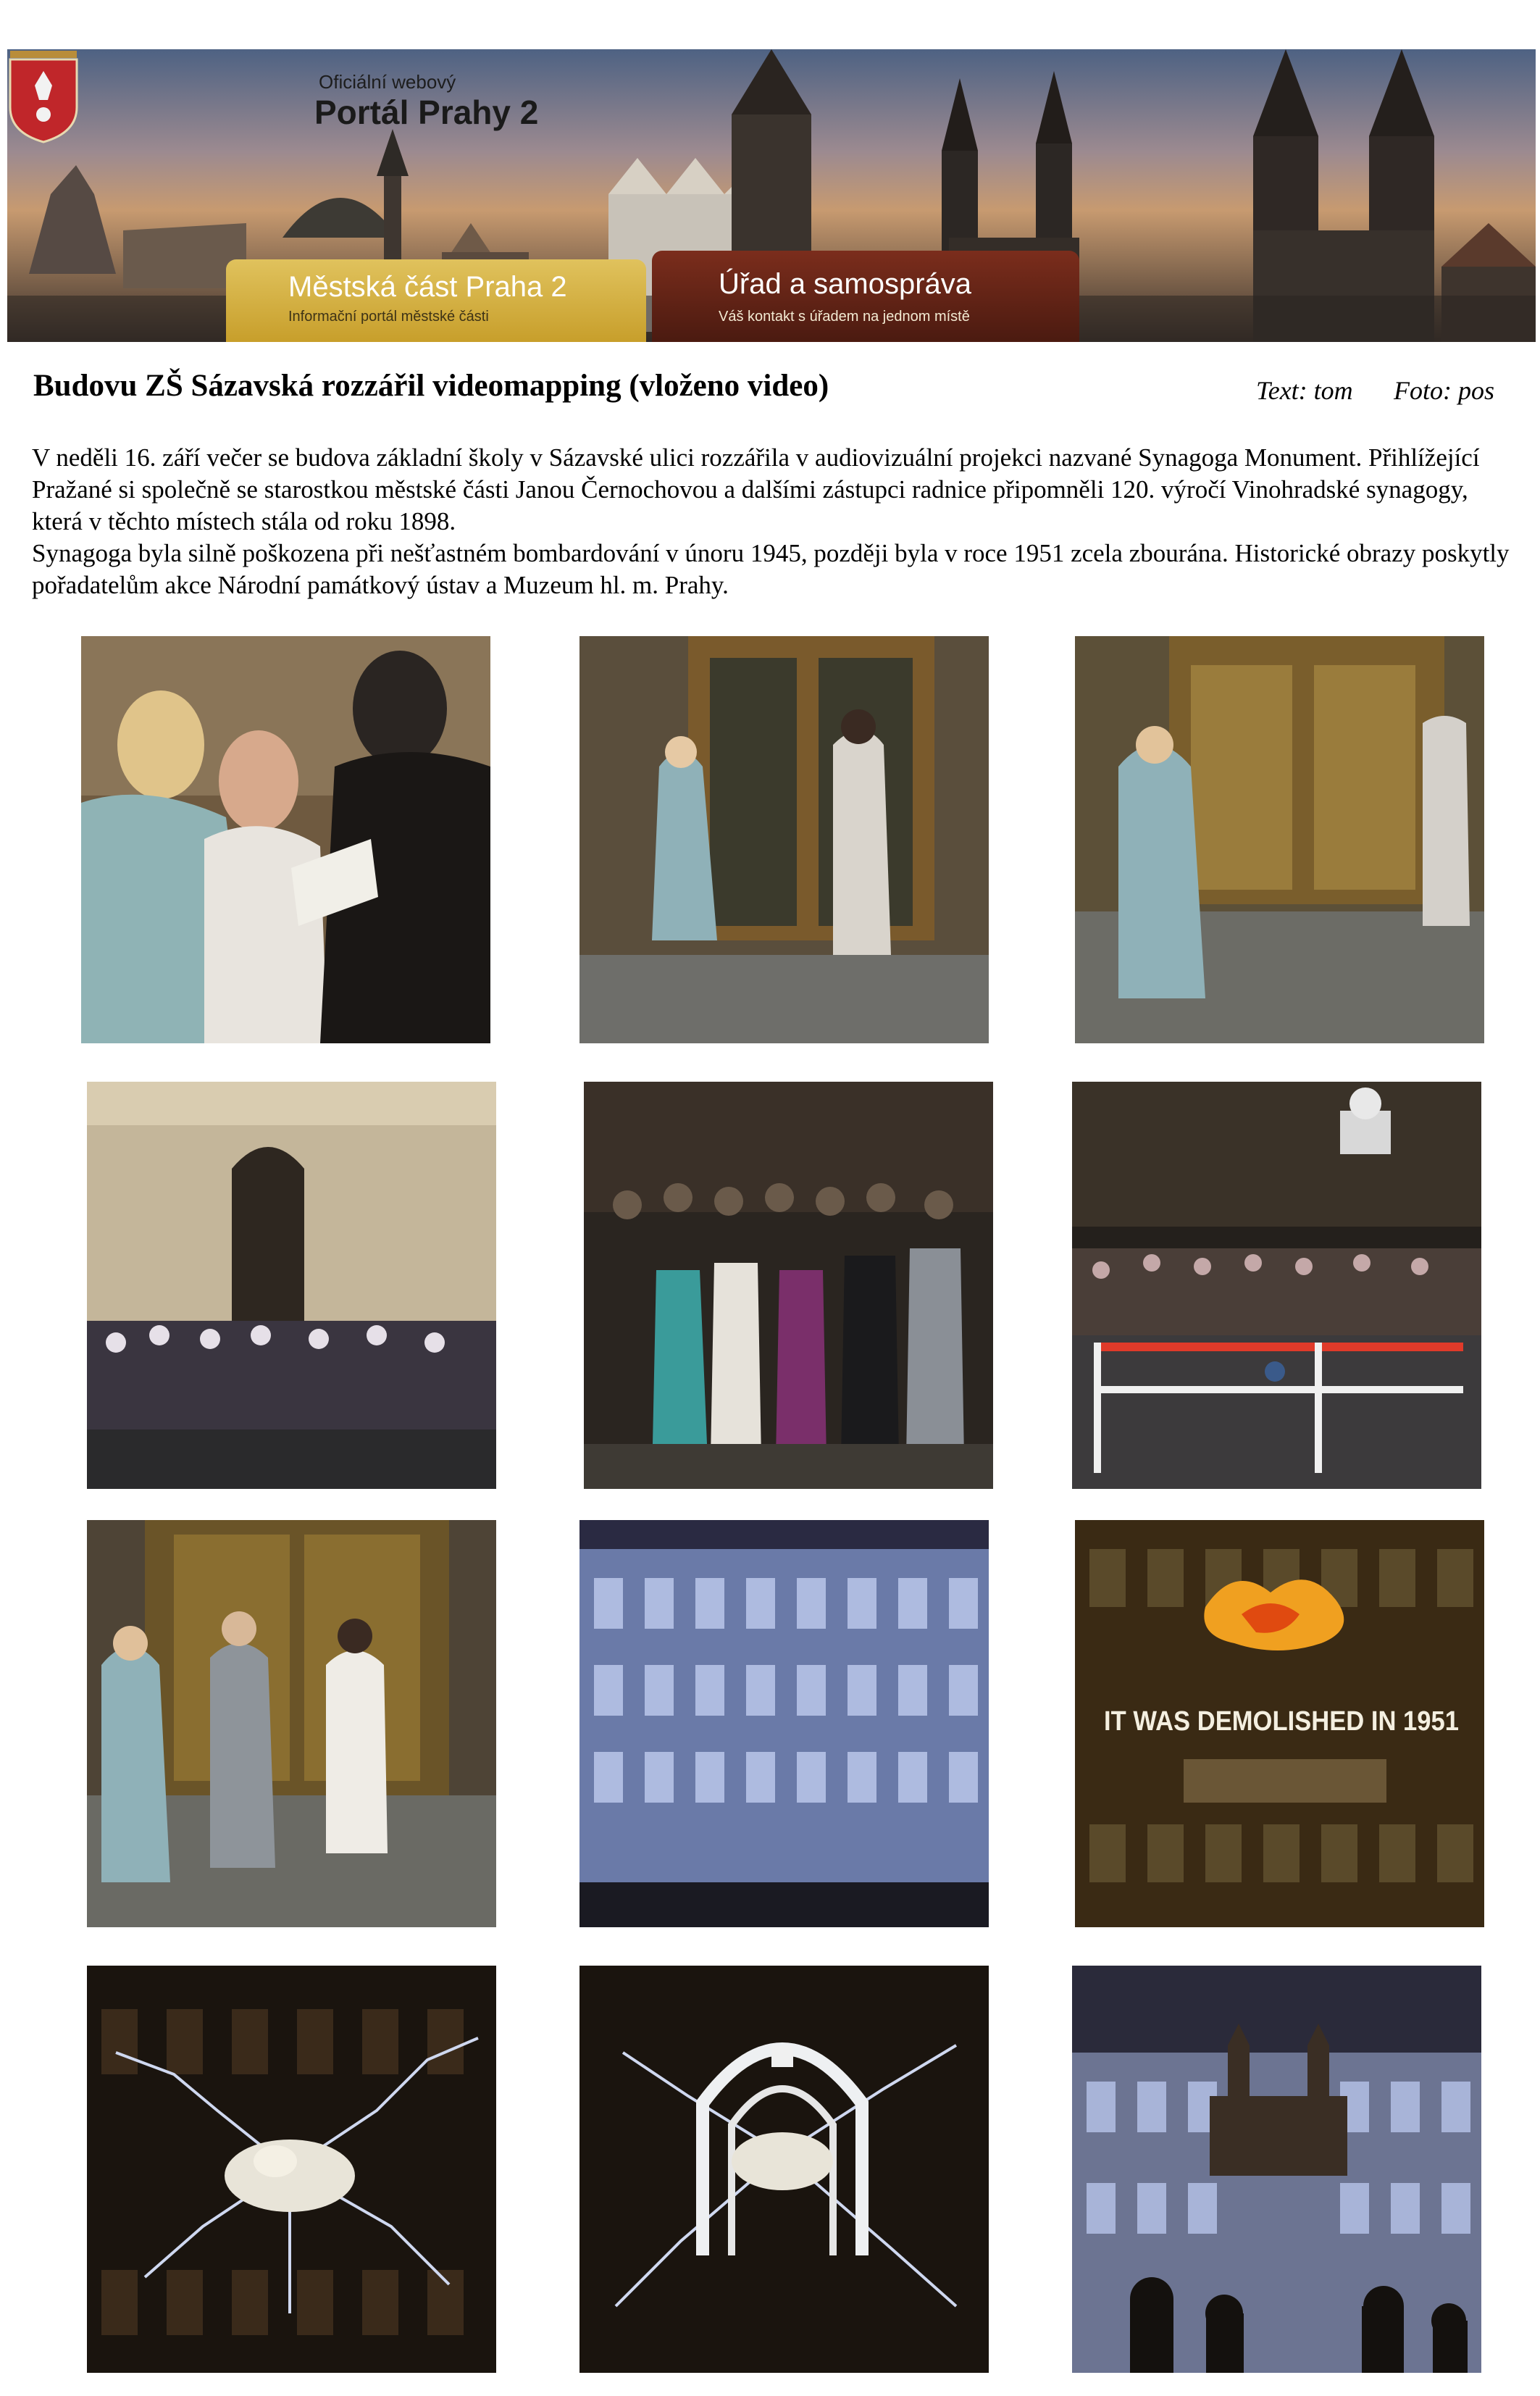 The width and height of the screenshot is (1540, 2396). I want to click on photo-speaker-microphone, so click(1279, 839).